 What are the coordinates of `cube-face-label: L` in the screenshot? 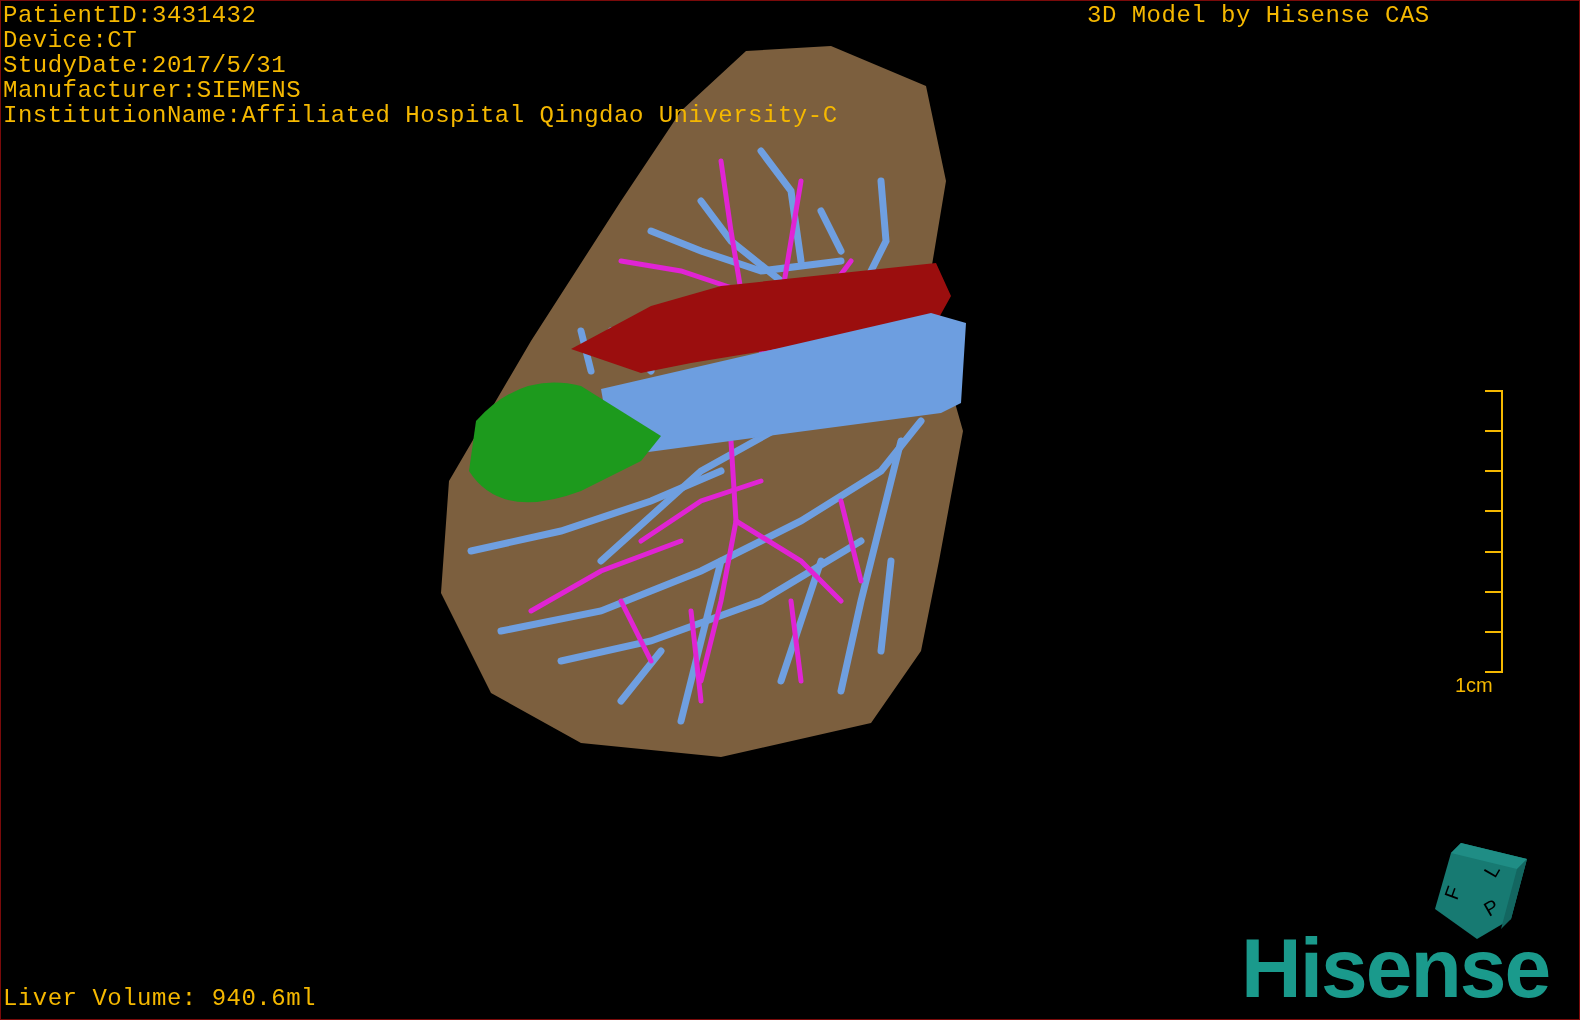 It's located at (1492, 870).